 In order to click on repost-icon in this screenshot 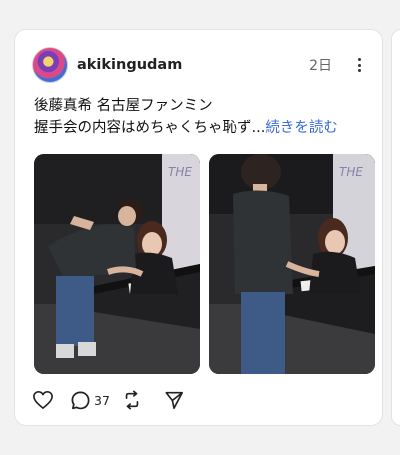, I will do `click(132, 400)`.